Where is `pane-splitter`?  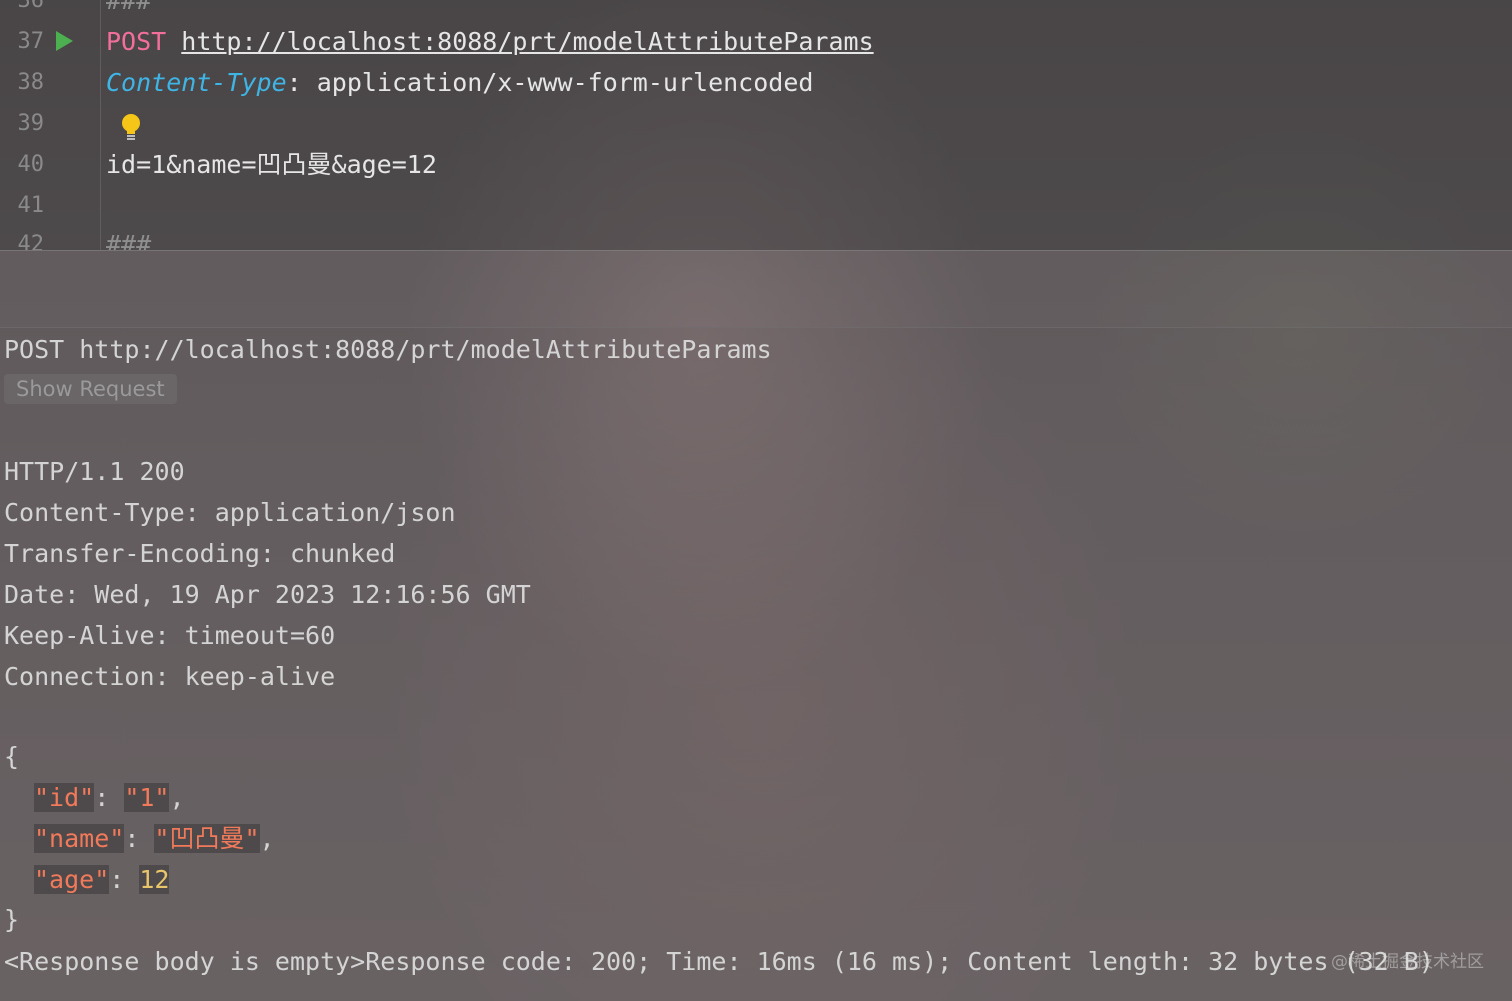 pane-splitter is located at coordinates (756, 289).